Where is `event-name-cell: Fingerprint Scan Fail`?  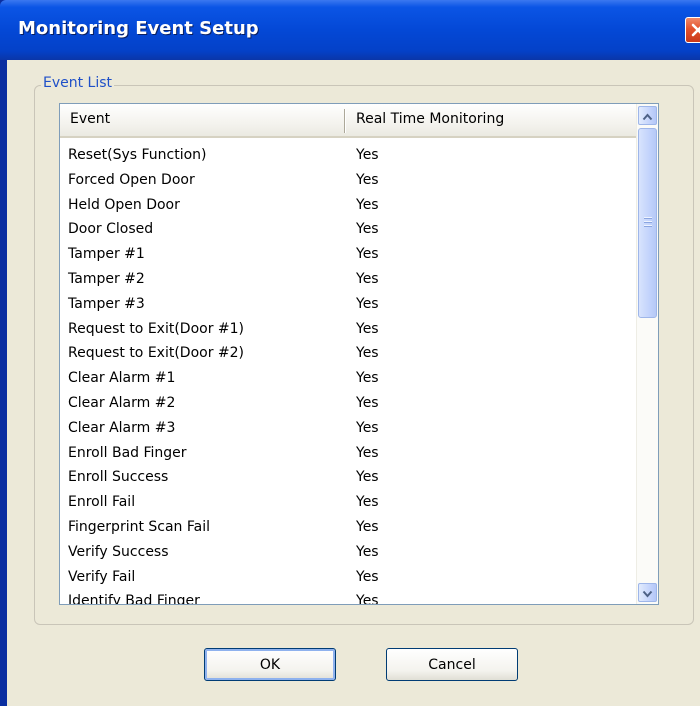 event-name-cell: Fingerprint Scan Fail is located at coordinates (139, 526).